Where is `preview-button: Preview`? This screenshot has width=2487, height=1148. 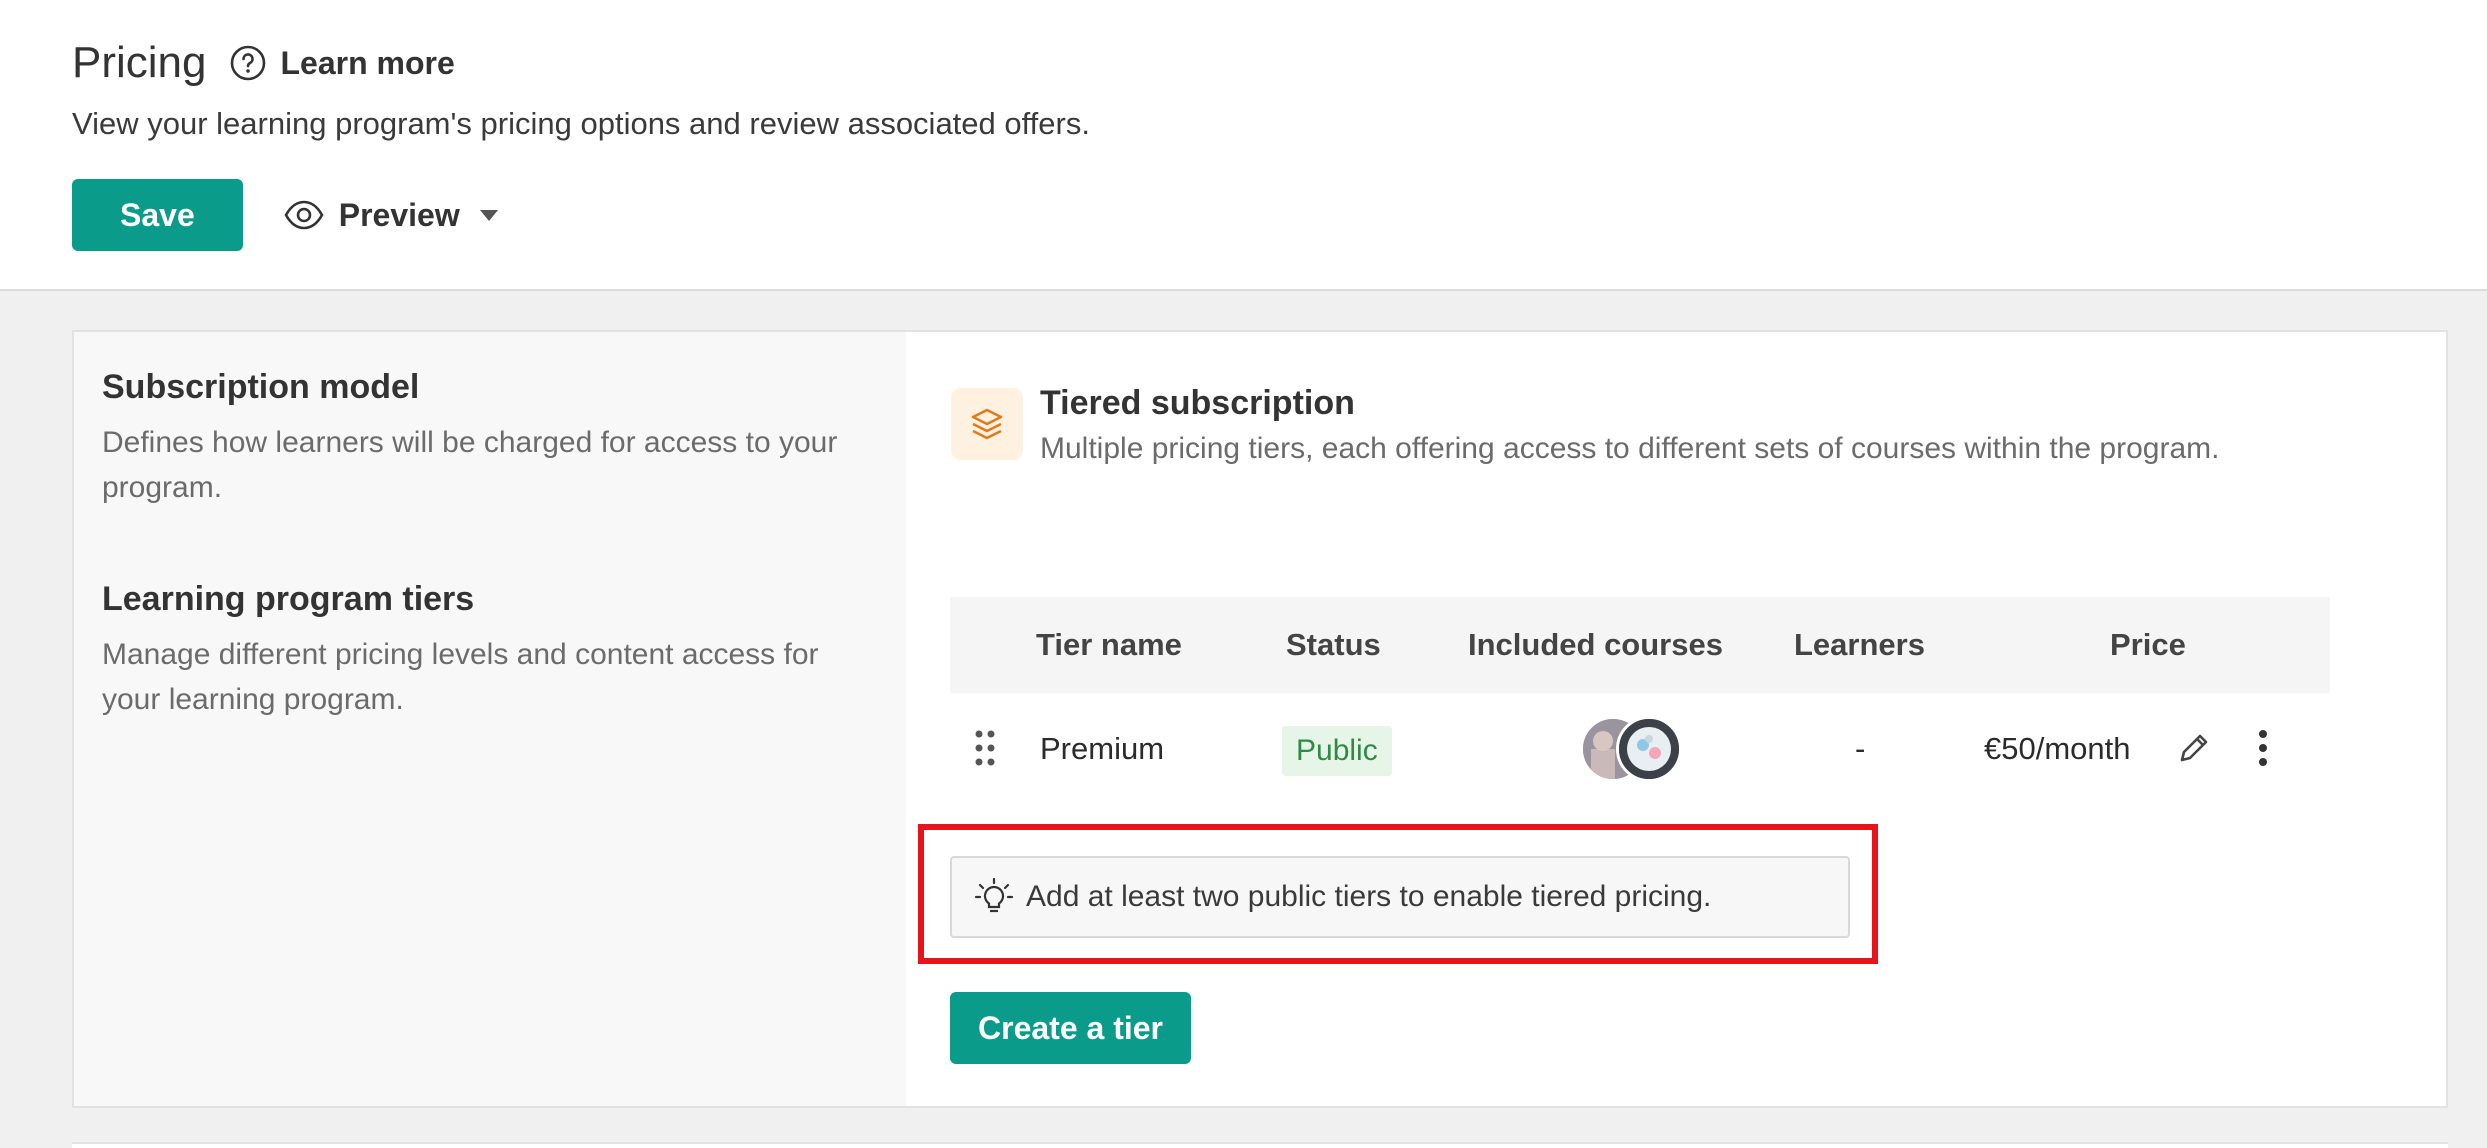 preview-button: Preview is located at coordinates (390, 215).